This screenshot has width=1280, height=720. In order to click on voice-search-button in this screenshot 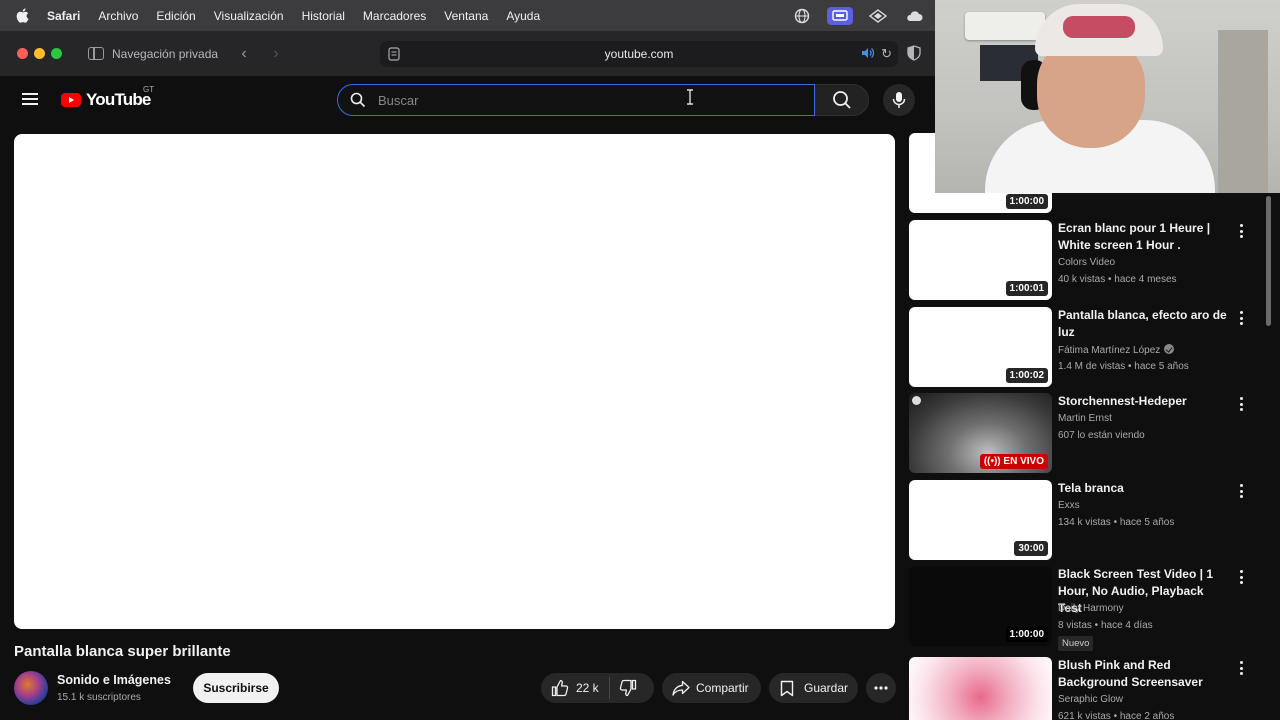, I will do `click(899, 100)`.